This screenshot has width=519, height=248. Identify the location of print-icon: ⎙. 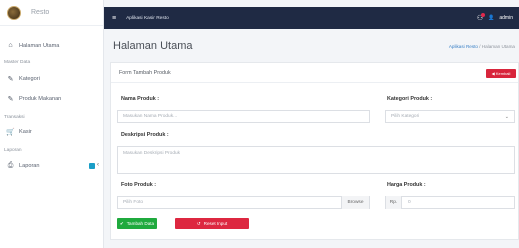
(10, 165).